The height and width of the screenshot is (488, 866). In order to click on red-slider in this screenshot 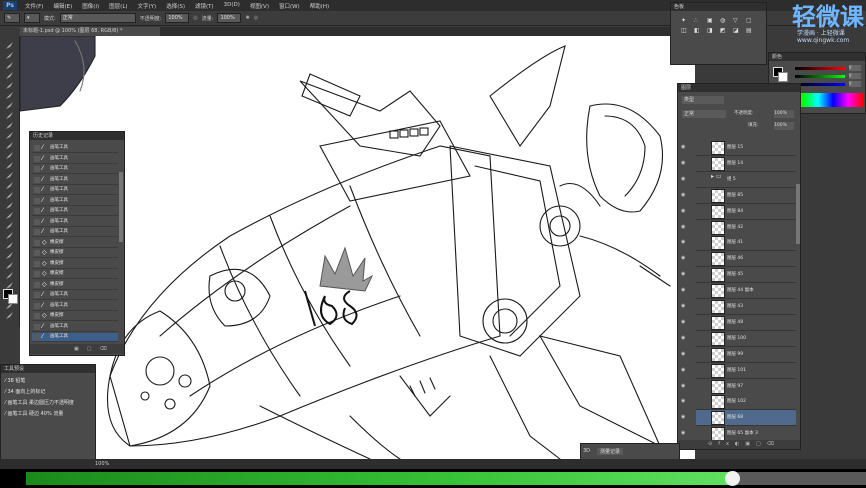, I will do `click(820, 68)`.